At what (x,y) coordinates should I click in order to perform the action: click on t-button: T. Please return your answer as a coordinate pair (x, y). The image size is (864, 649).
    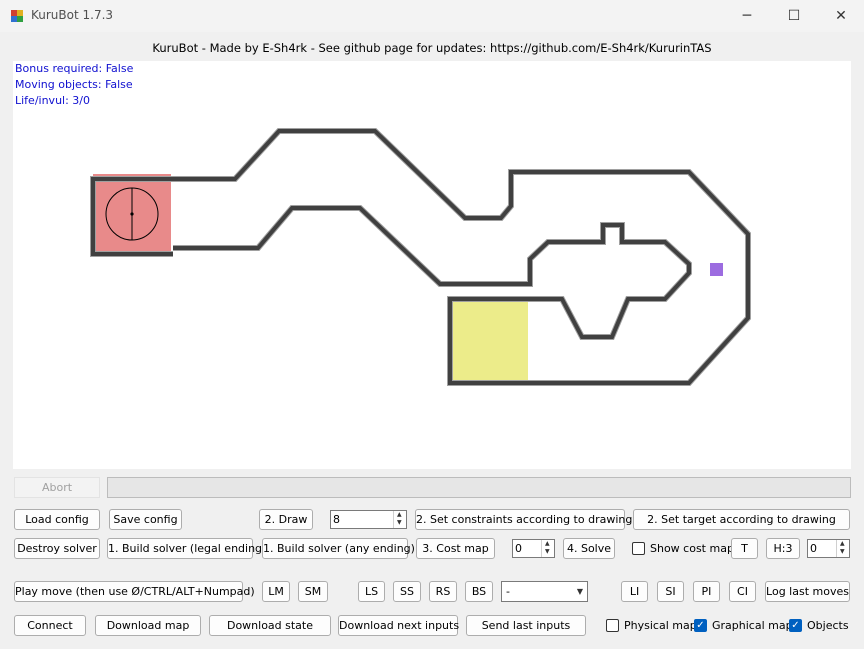
    Looking at the image, I should click on (744, 548).